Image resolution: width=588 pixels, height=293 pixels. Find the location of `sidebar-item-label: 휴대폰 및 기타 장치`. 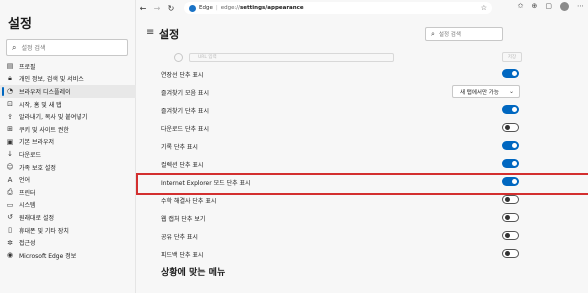

sidebar-item-label: 휴대폰 및 기타 장치 is located at coordinates (44, 231).